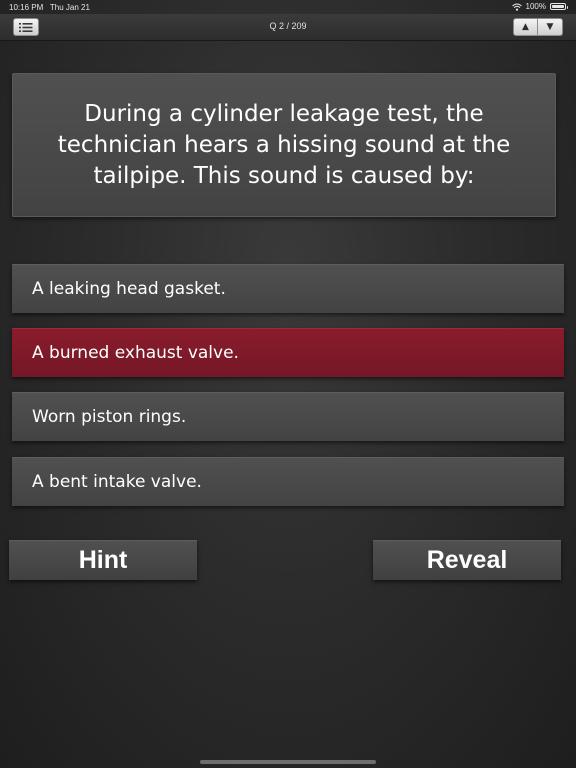 The height and width of the screenshot is (768, 576). Describe the element at coordinates (467, 560) in the screenshot. I see `reveal-button: Reveal` at that location.